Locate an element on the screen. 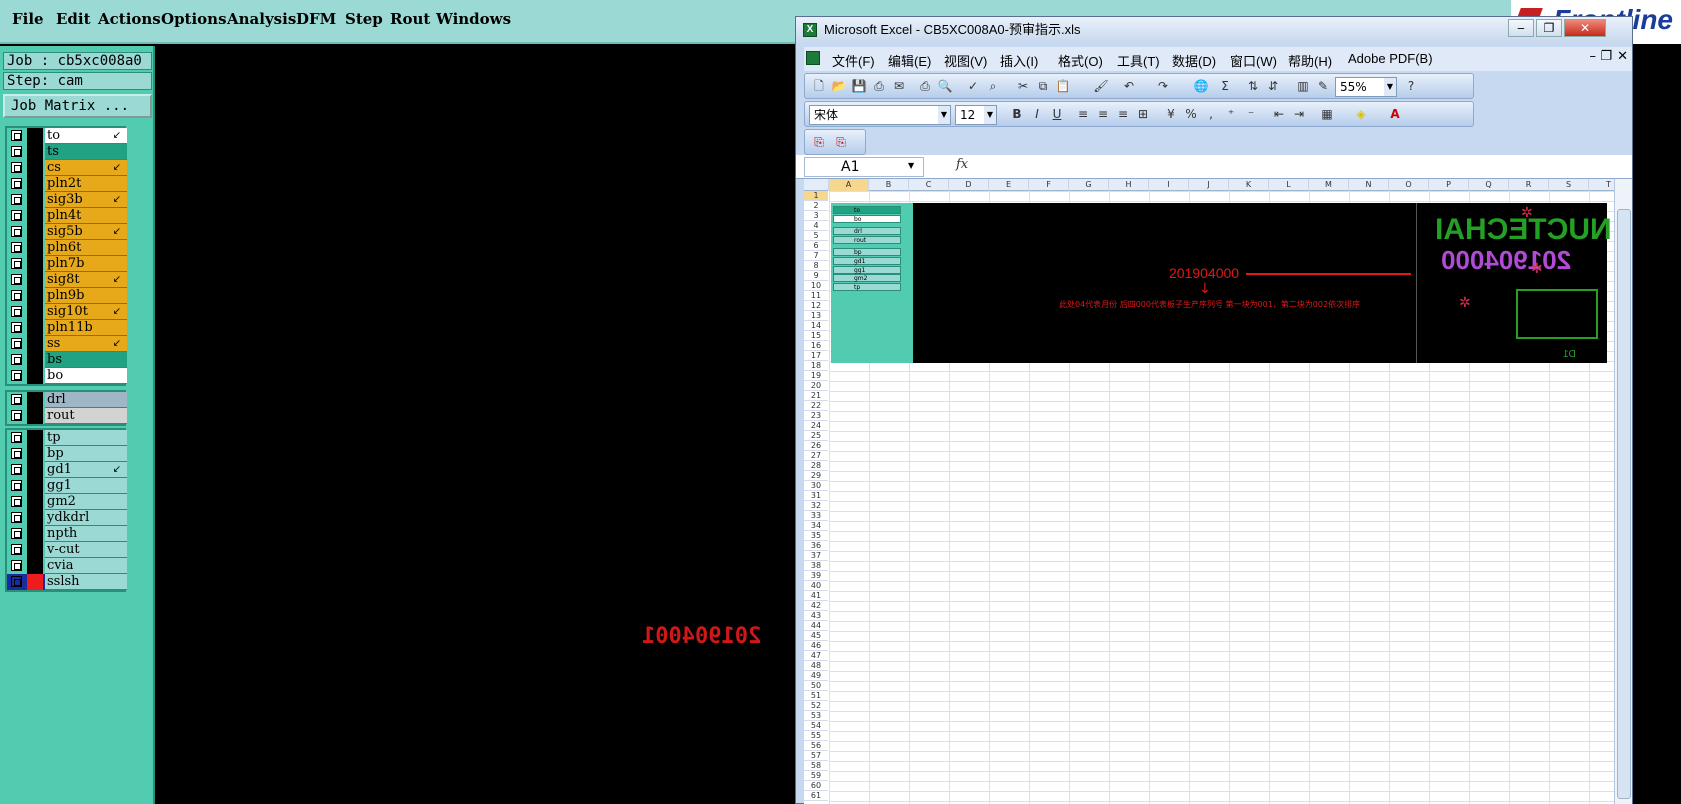 The height and width of the screenshot is (804, 1681). row-header-8: 8 is located at coordinates (816, 266).